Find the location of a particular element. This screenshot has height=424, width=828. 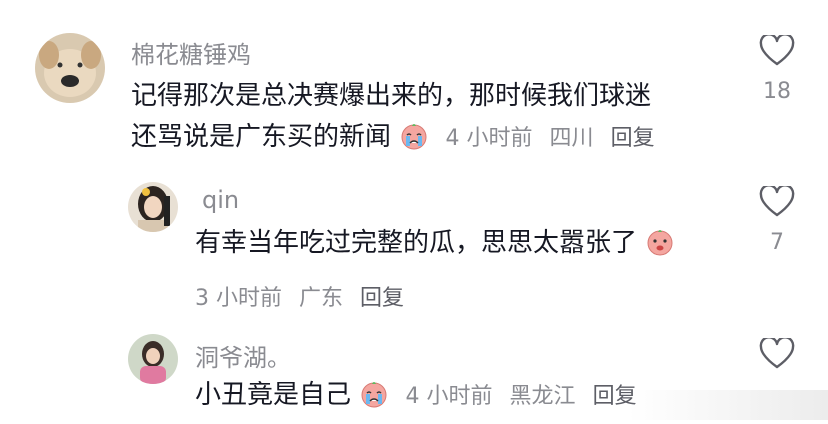

comment-username: 棉花糖锤鸡 is located at coordinates (191, 52).